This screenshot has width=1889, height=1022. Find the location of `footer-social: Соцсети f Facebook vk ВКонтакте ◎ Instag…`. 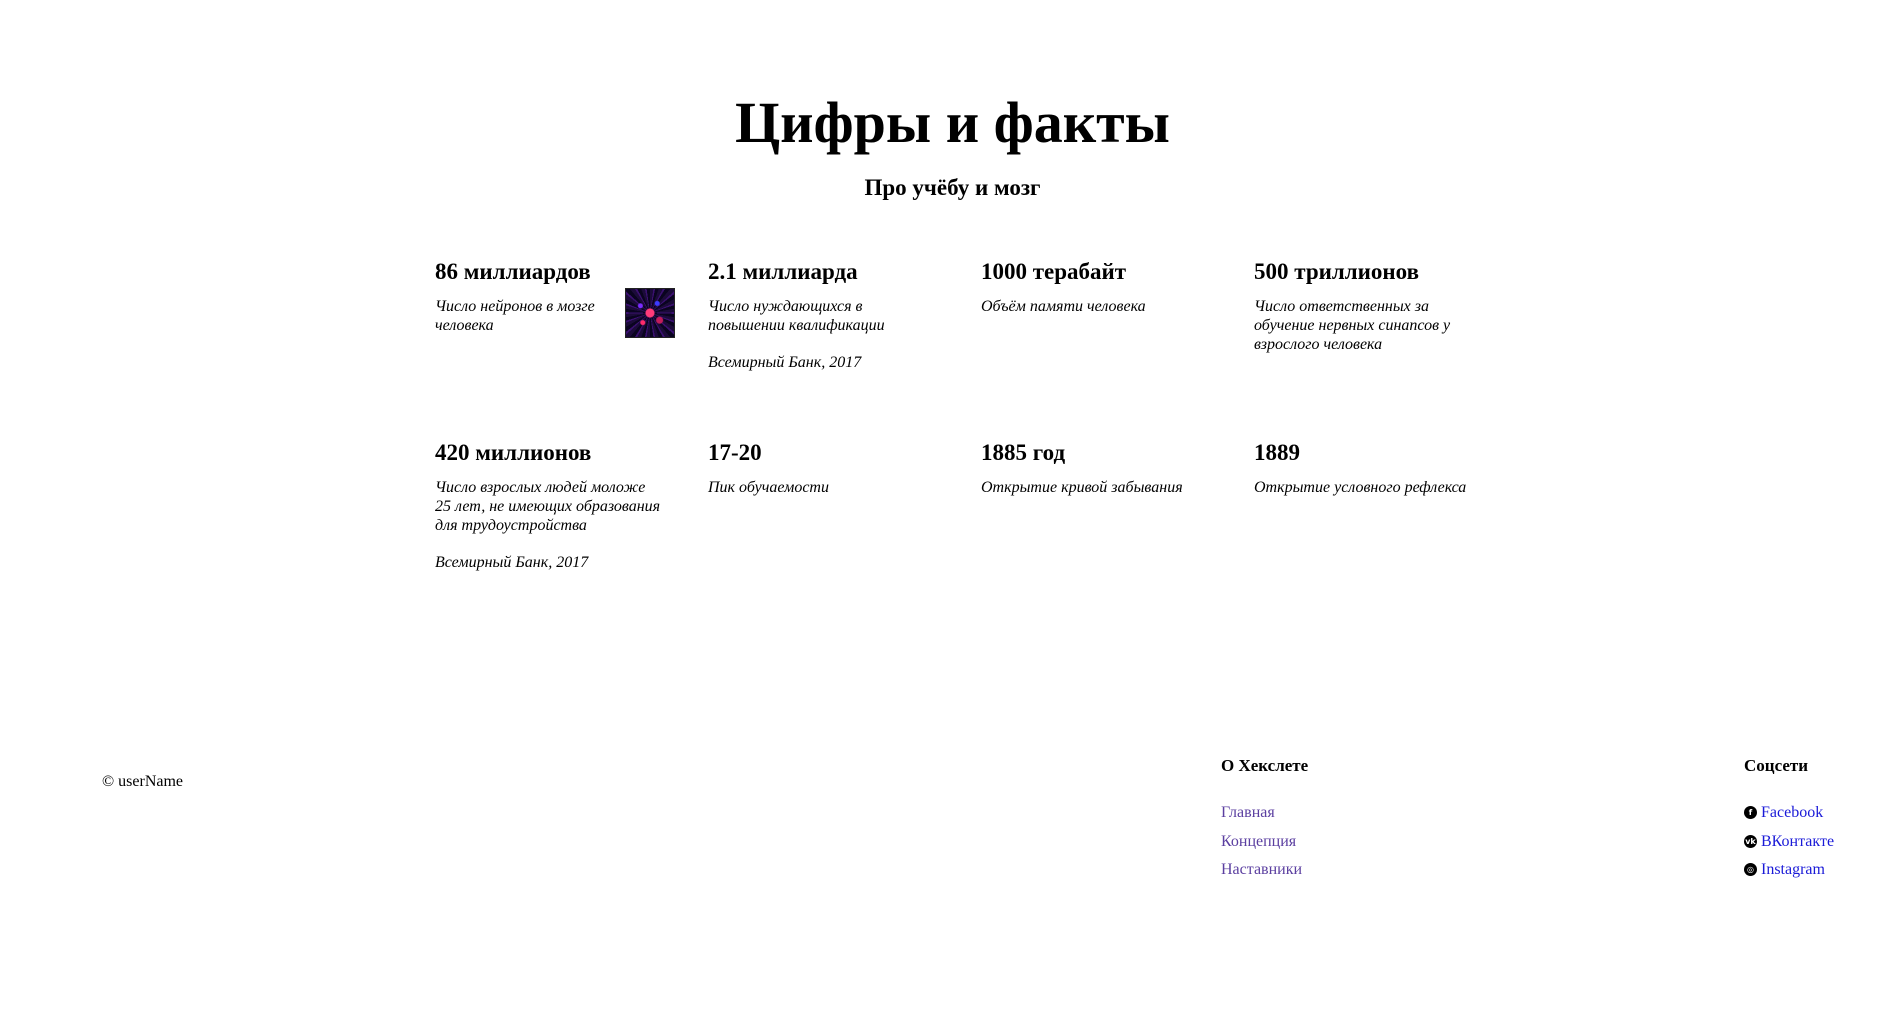

footer-social: Соцсети f Facebook vk ВКонтакте ◎ Instag… is located at coordinates (1789, 822).